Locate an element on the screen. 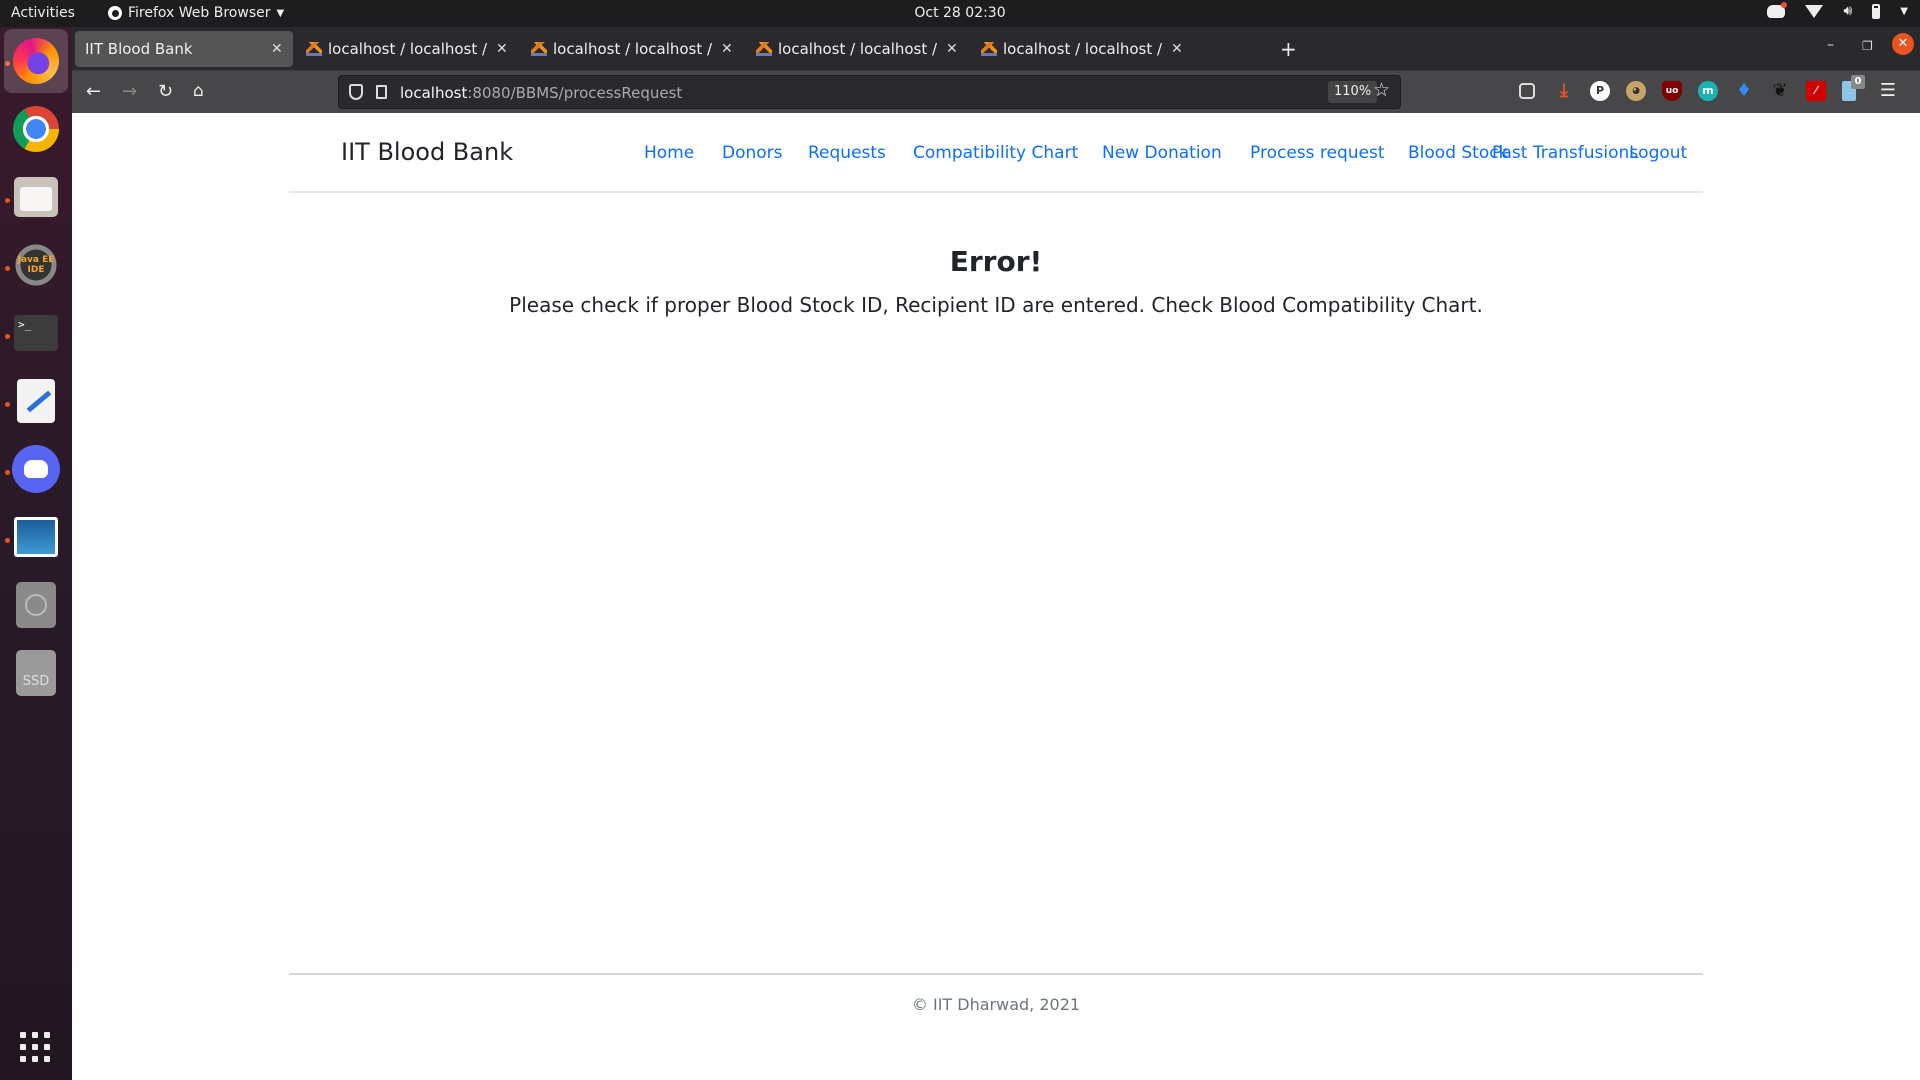  java-ee-ide-icon: Java EE IDE is located at coordinates (36, 265).